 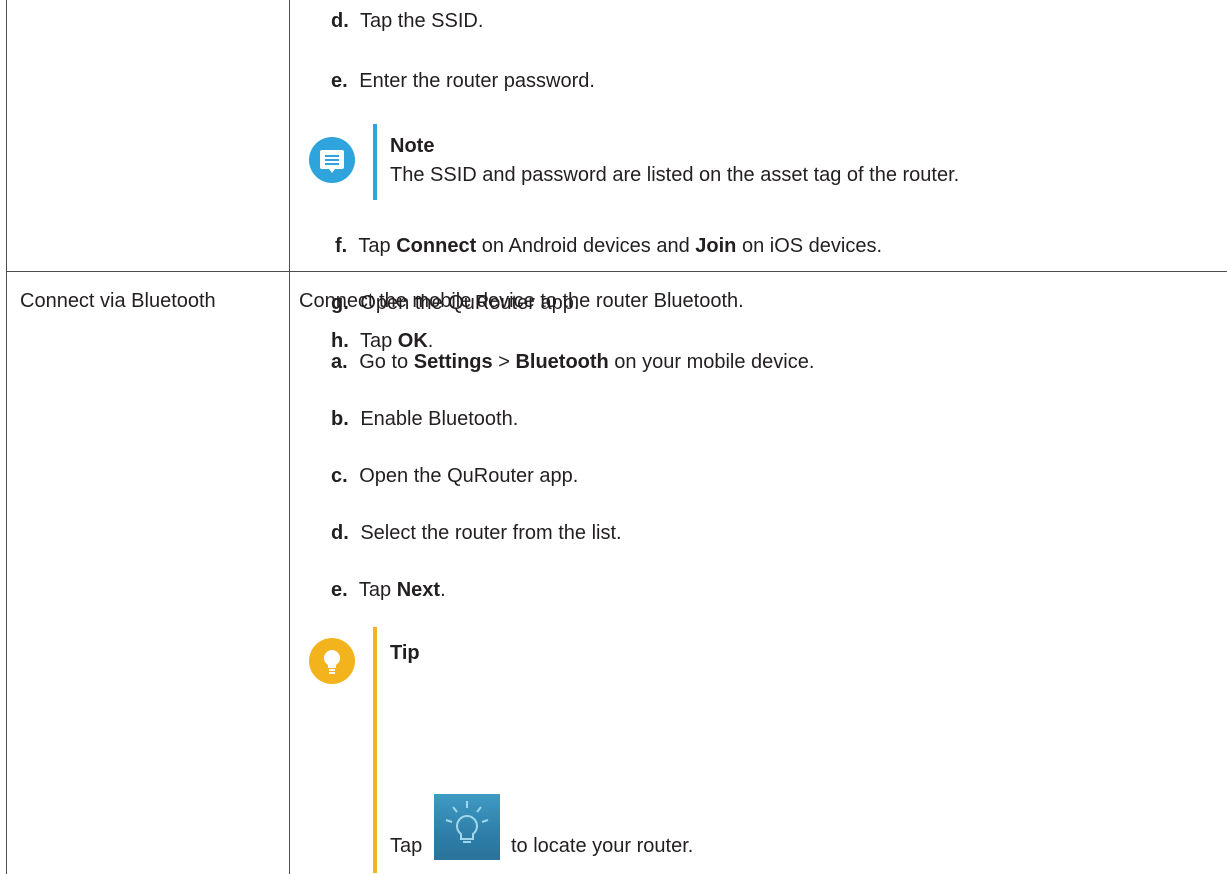 I want to click on table-left-border, so click(x=6, y=437).